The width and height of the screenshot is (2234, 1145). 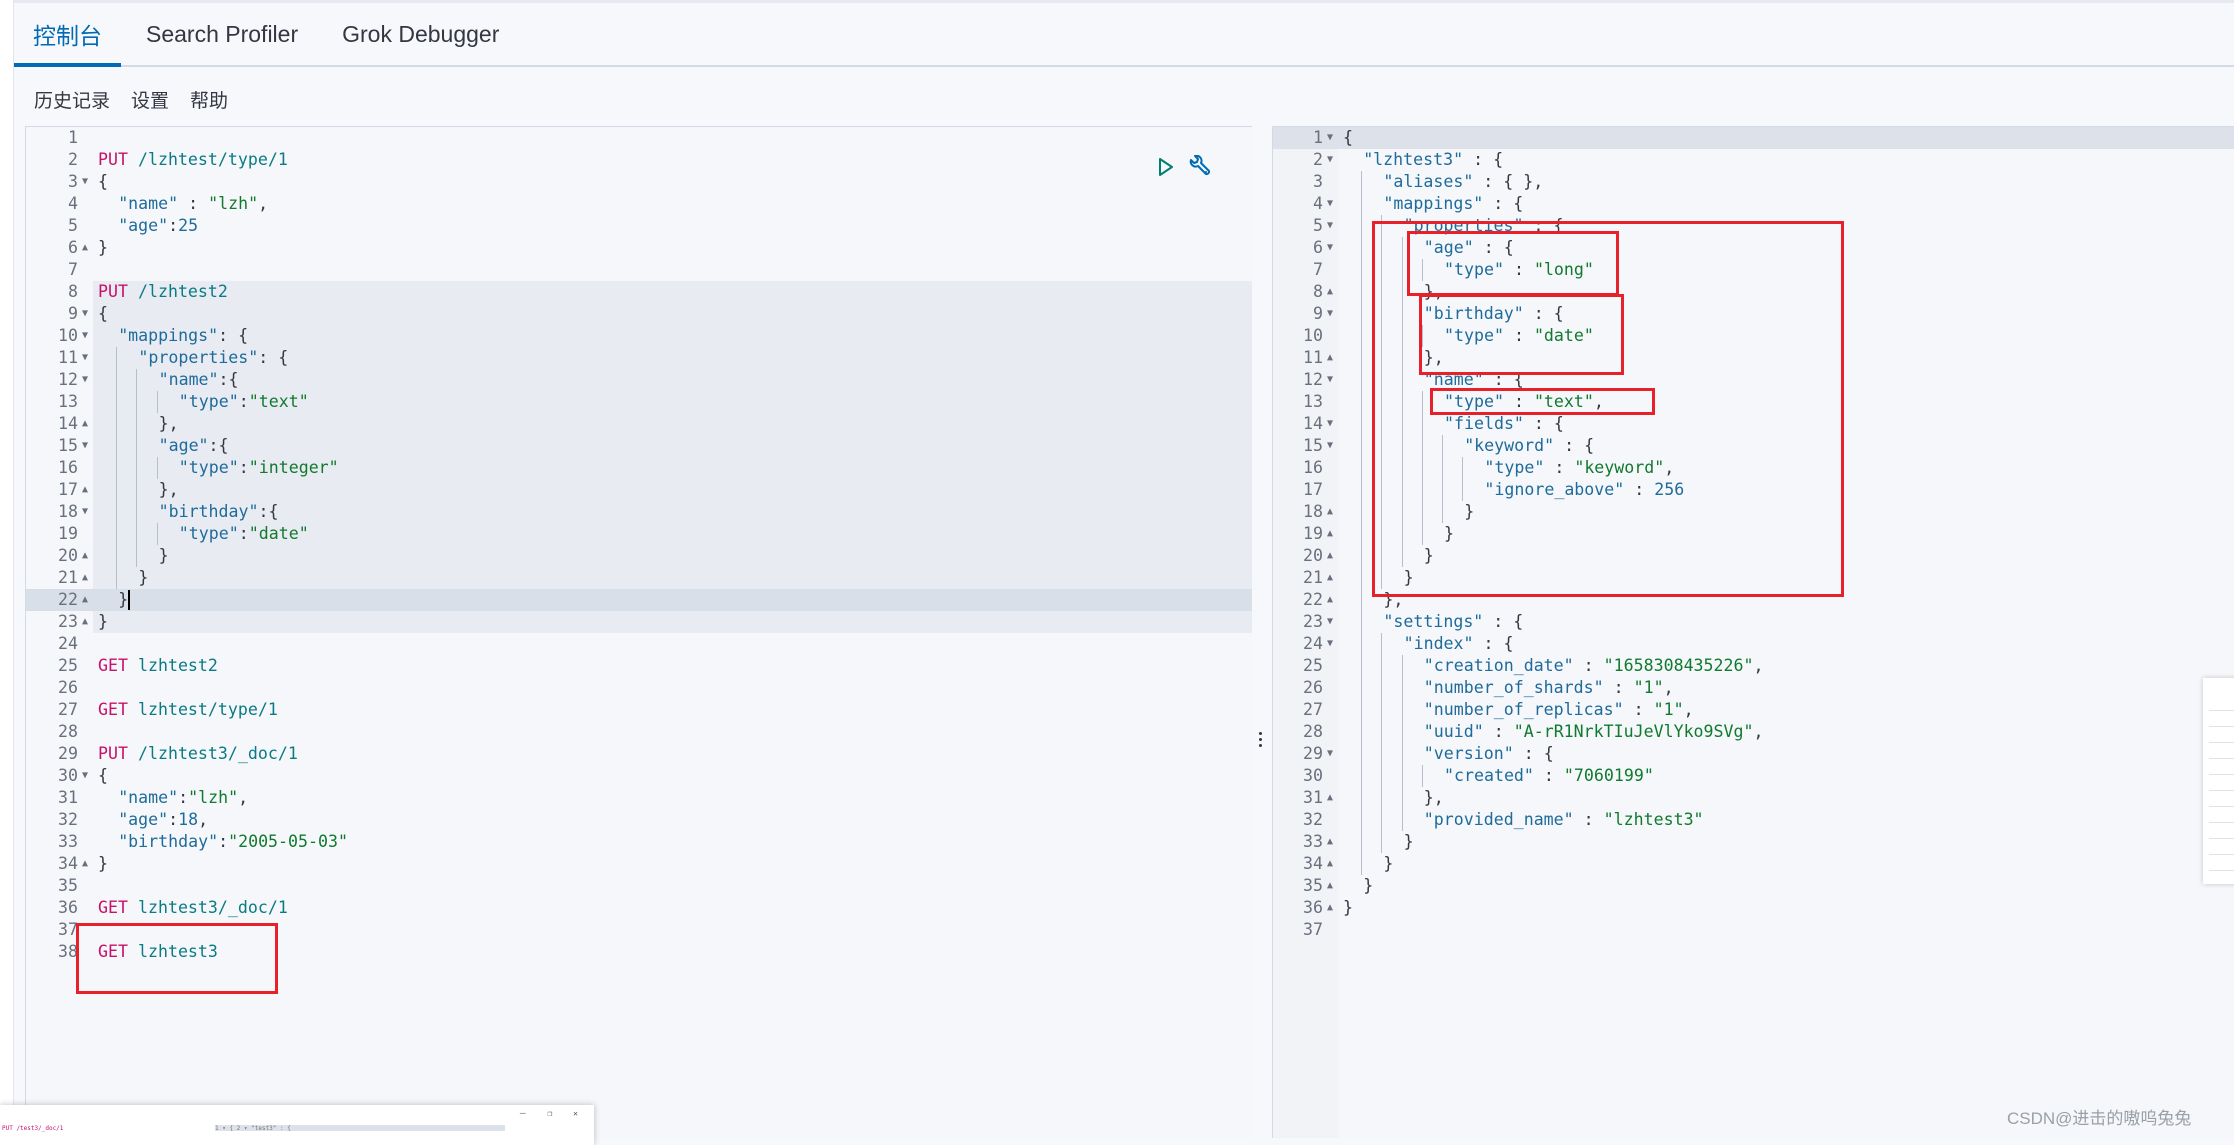 What do you see at coordinates (183, 336) in the screenshot?
I see `code-text: "mappings": {` at bounding box center [183, 336].